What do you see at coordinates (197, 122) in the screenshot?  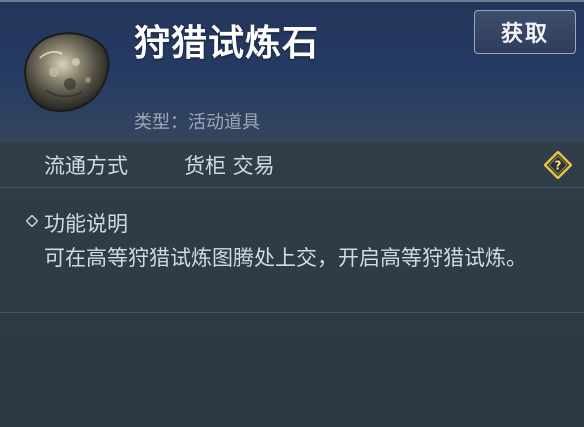 I see `item-type: 类型：活动道具` at bounding box center [197, 122].